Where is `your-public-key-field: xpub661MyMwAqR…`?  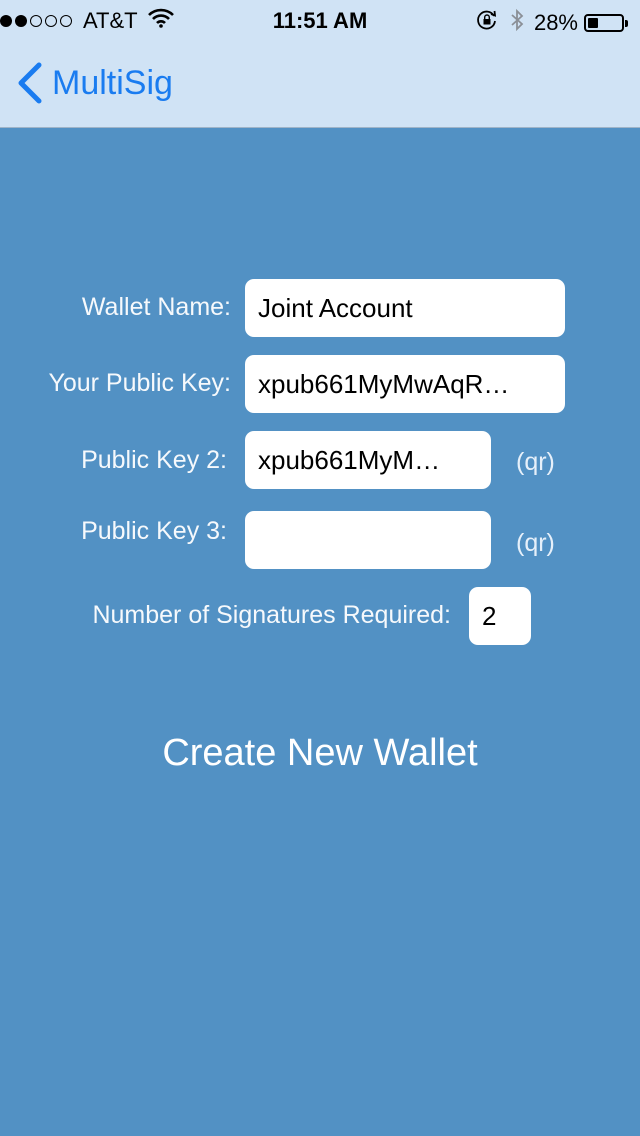 your-public-key-field: xpub661MyMwAqR… is located at coordinates (405, 384).